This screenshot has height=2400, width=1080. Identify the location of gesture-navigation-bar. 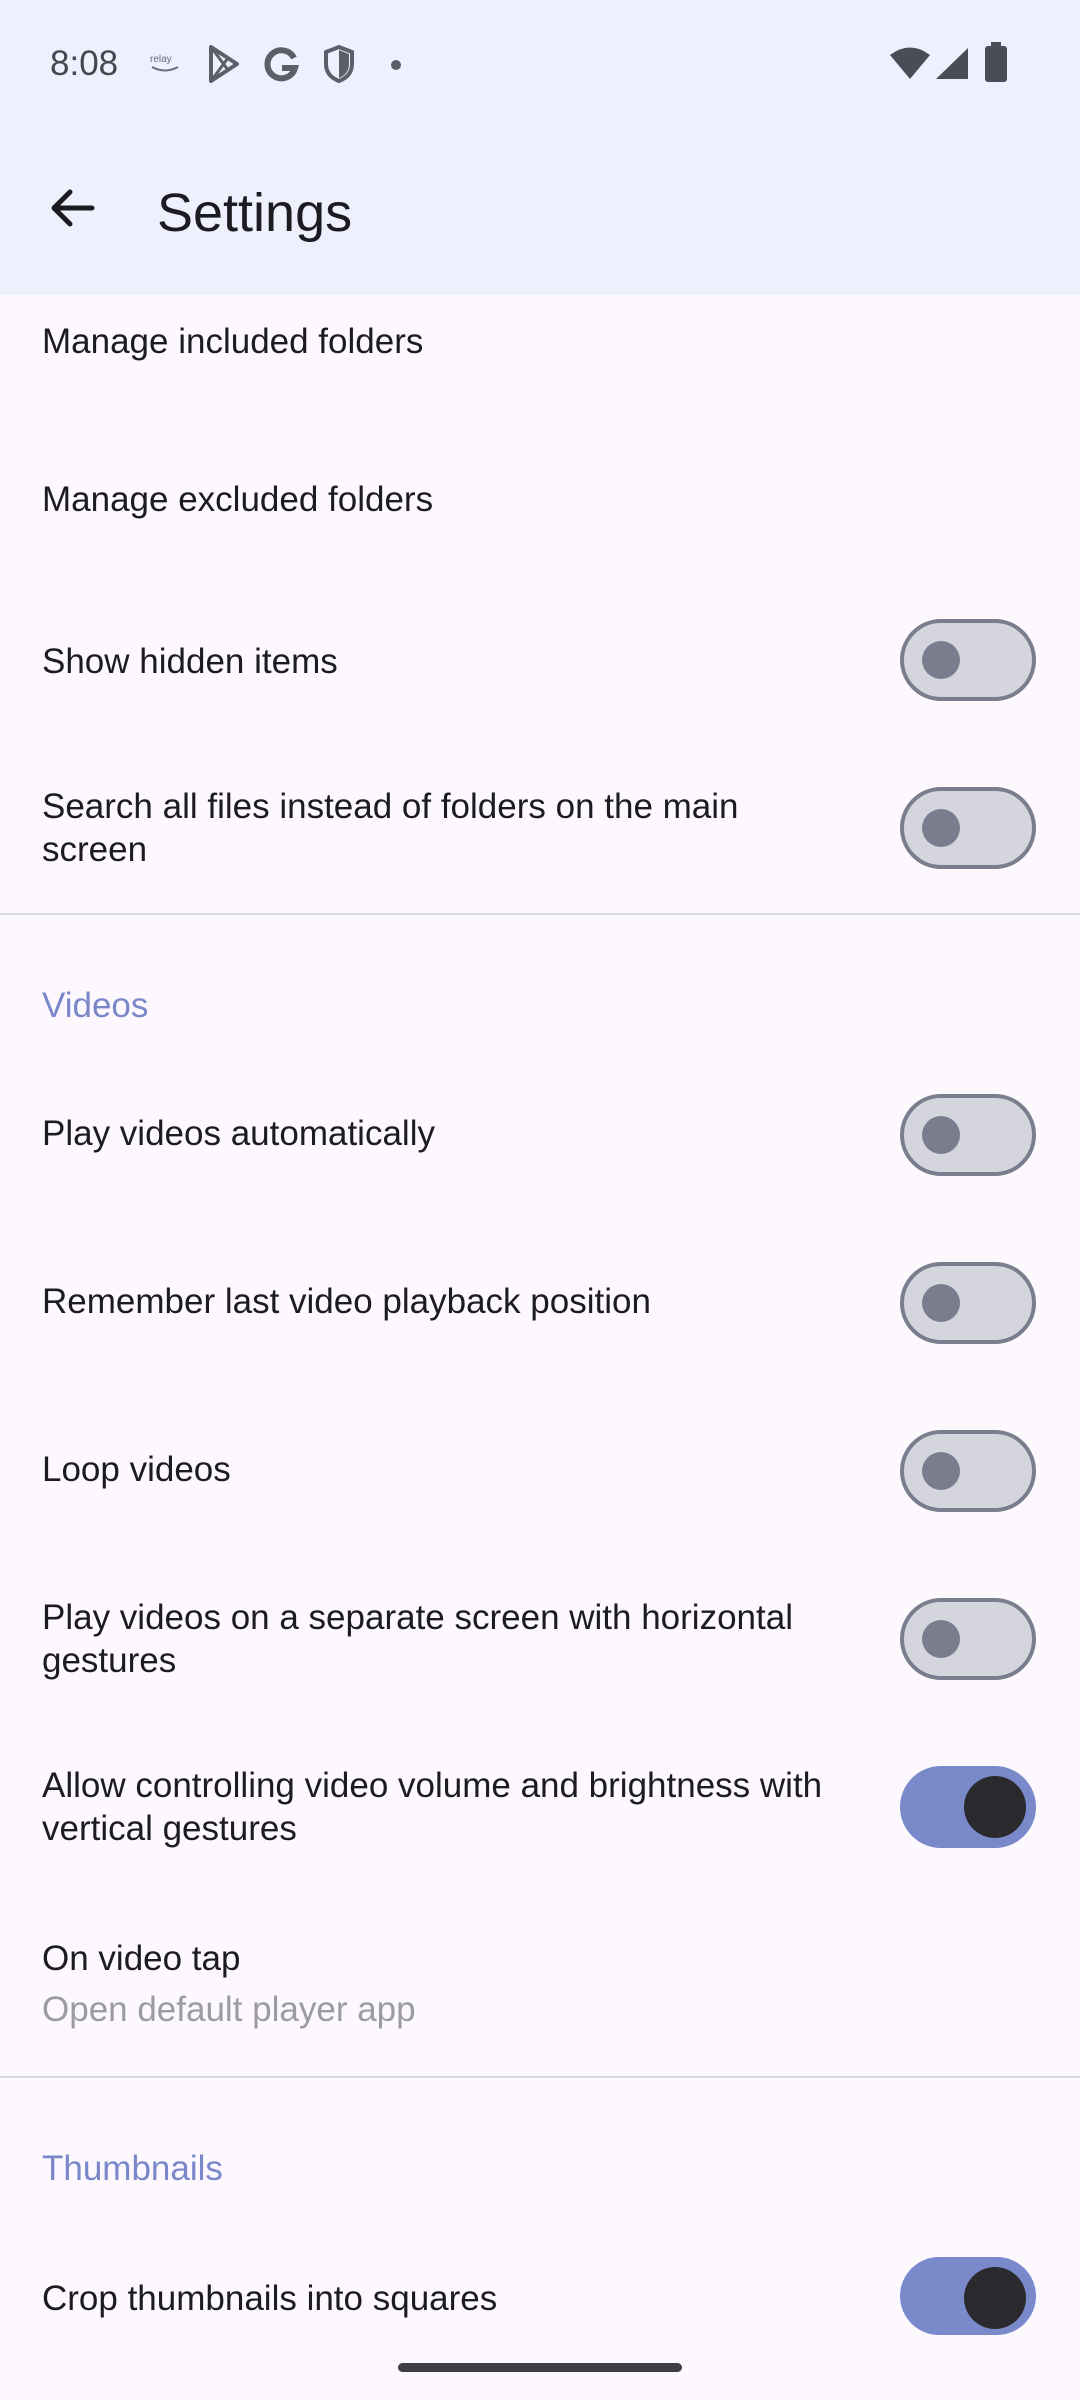
(540, 2367).